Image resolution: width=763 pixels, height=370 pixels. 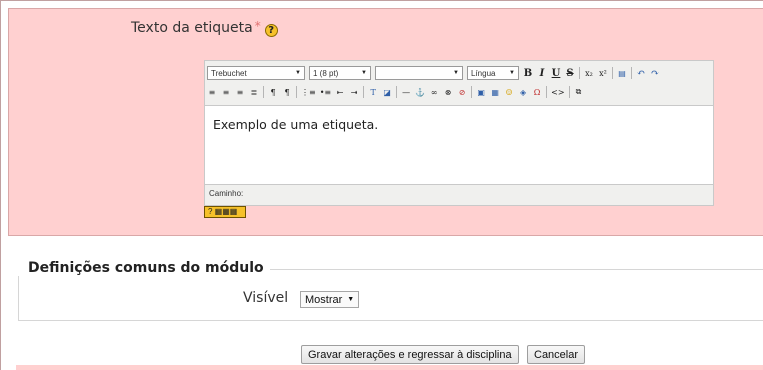 What do you see at coordinates (556, 354) in the screenshot?
I see `cancel-button: Cancelar` at bounding box center [556, 354].